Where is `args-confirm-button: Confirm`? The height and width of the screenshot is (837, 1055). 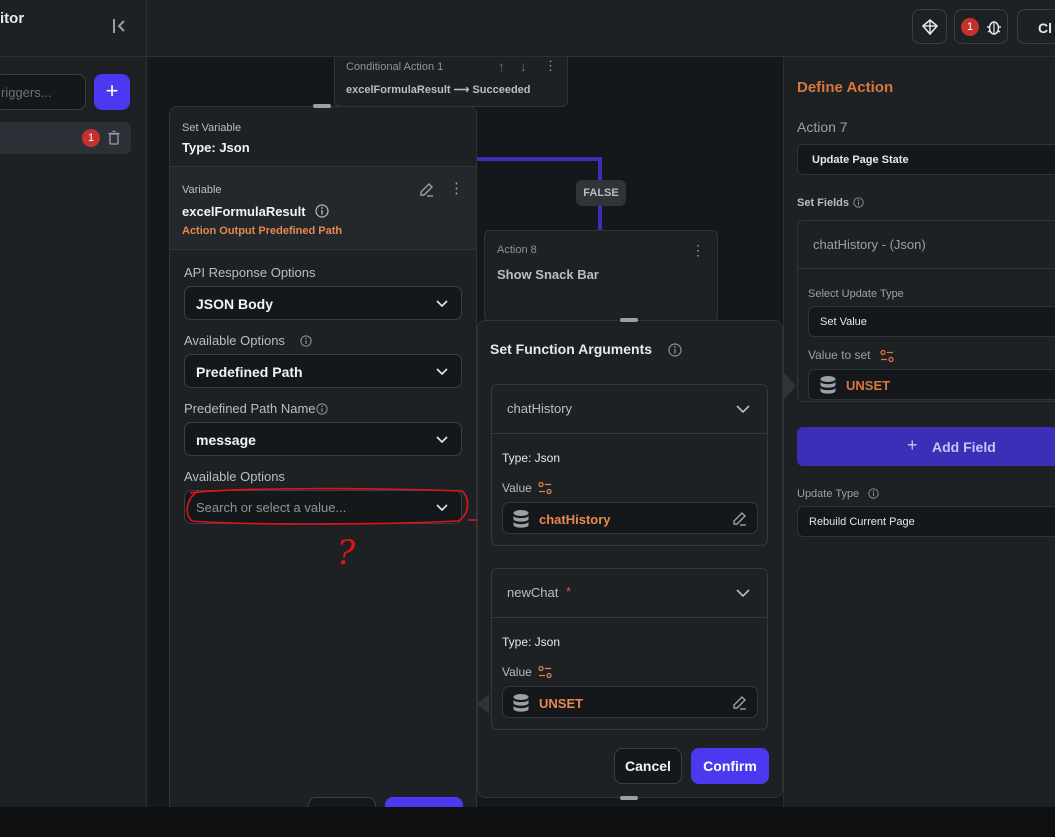
args-confirm-button: Confirm is located at coordinates (730, 766).